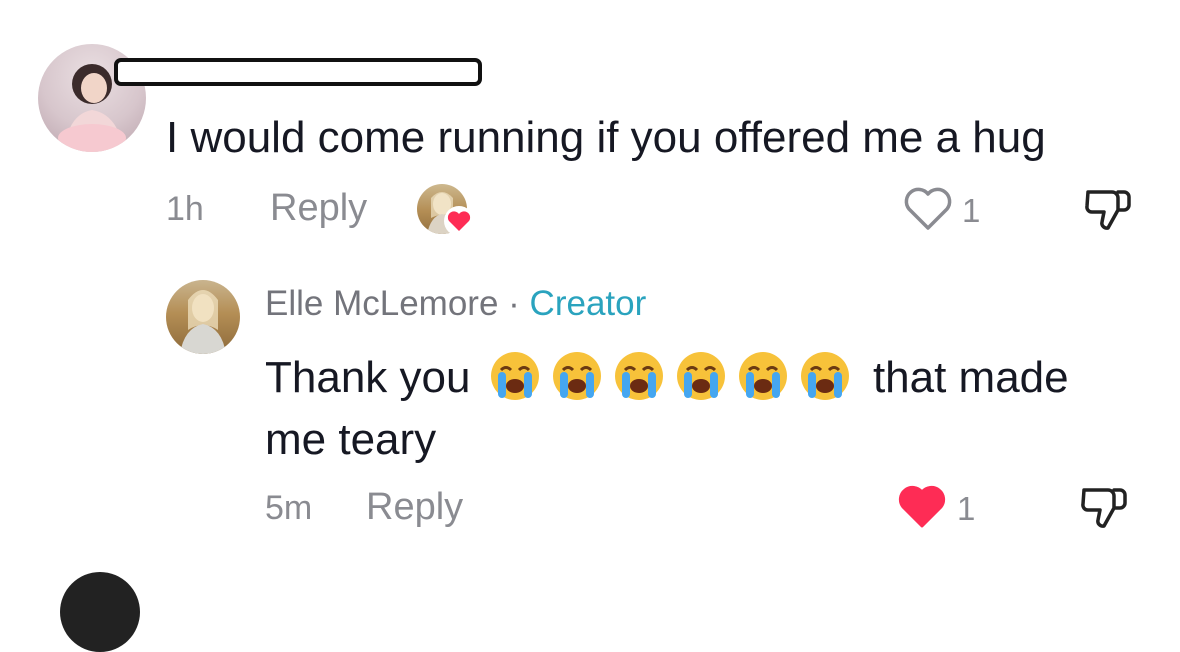 This screenshot has height=652, width=1180. Describe the element at coordinates (100, 612) in the screenshot. I see `next-comment-avatar` at that location.